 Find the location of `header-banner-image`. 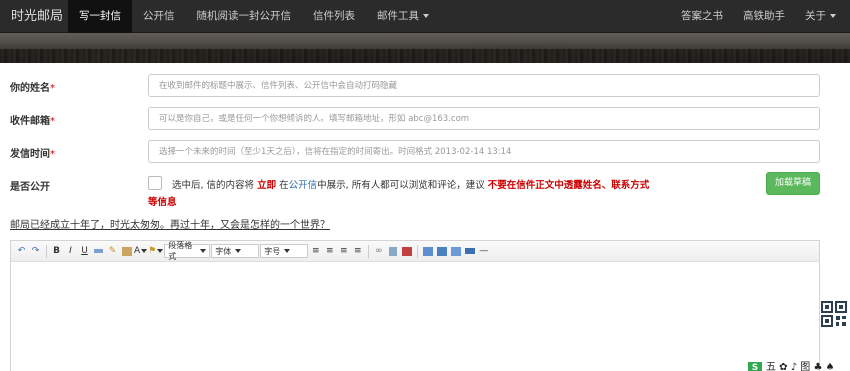

header-banner-image is located at coordinates (425, 48).